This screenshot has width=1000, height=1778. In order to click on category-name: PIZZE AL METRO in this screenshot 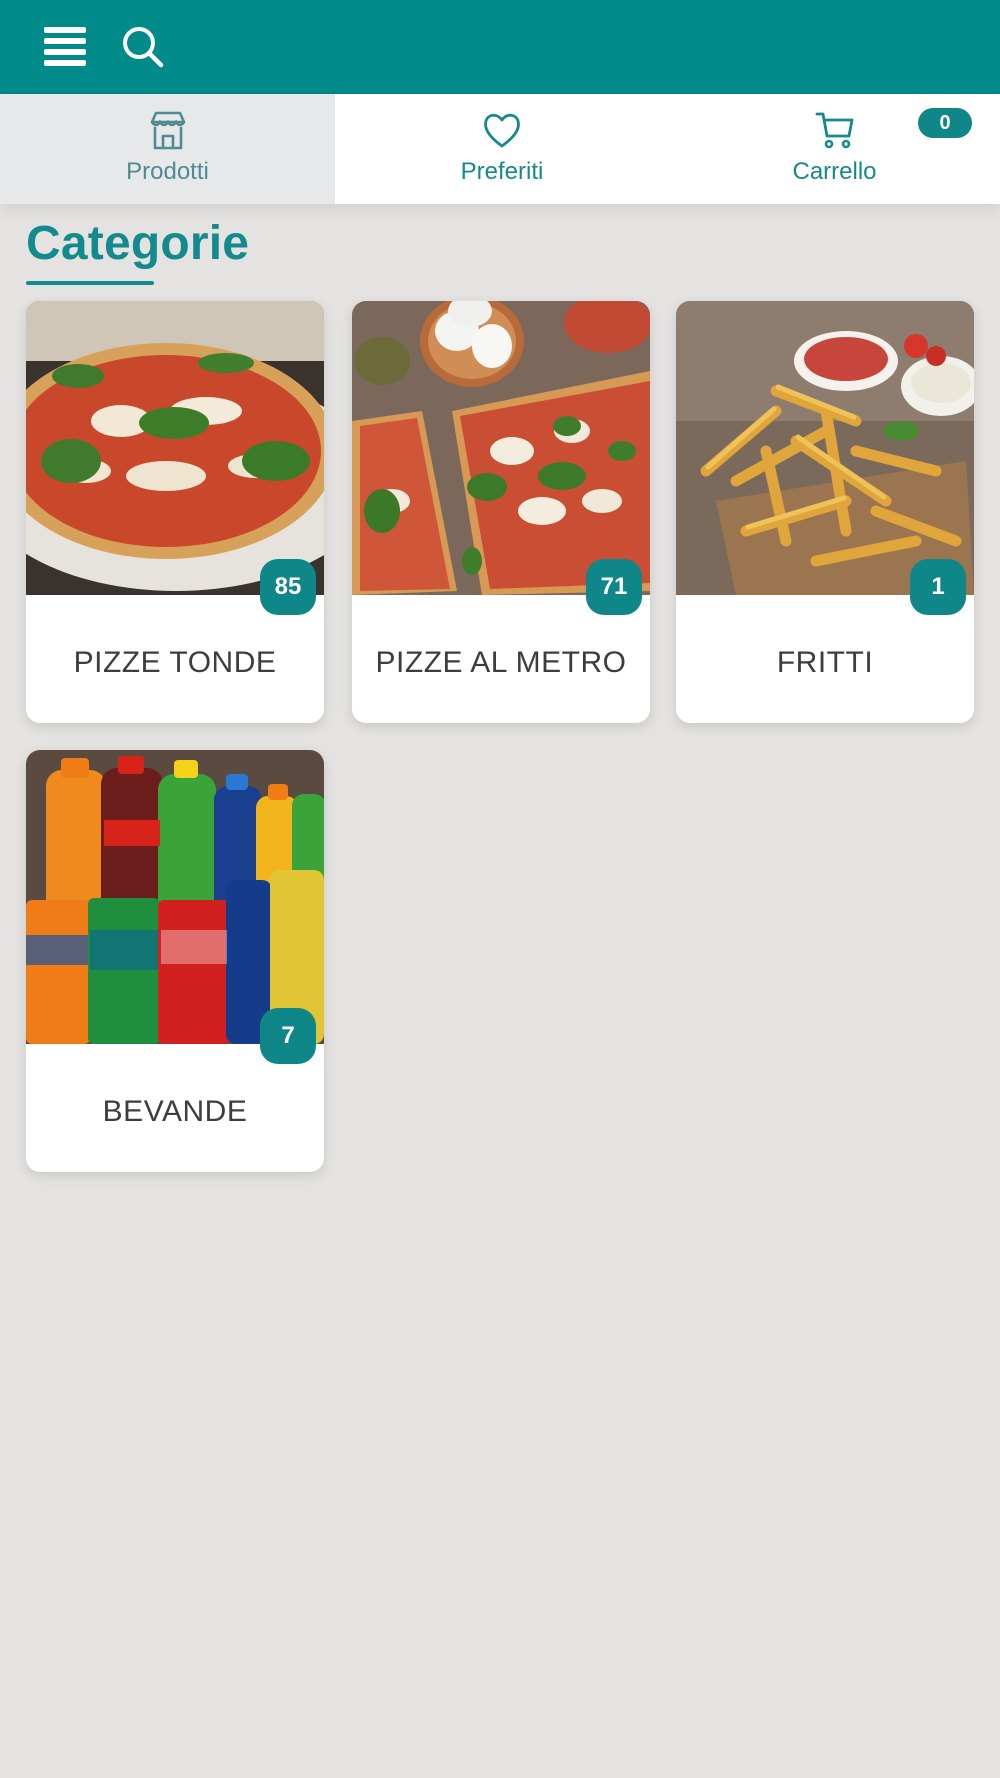, I will do `click(501, 662)`.